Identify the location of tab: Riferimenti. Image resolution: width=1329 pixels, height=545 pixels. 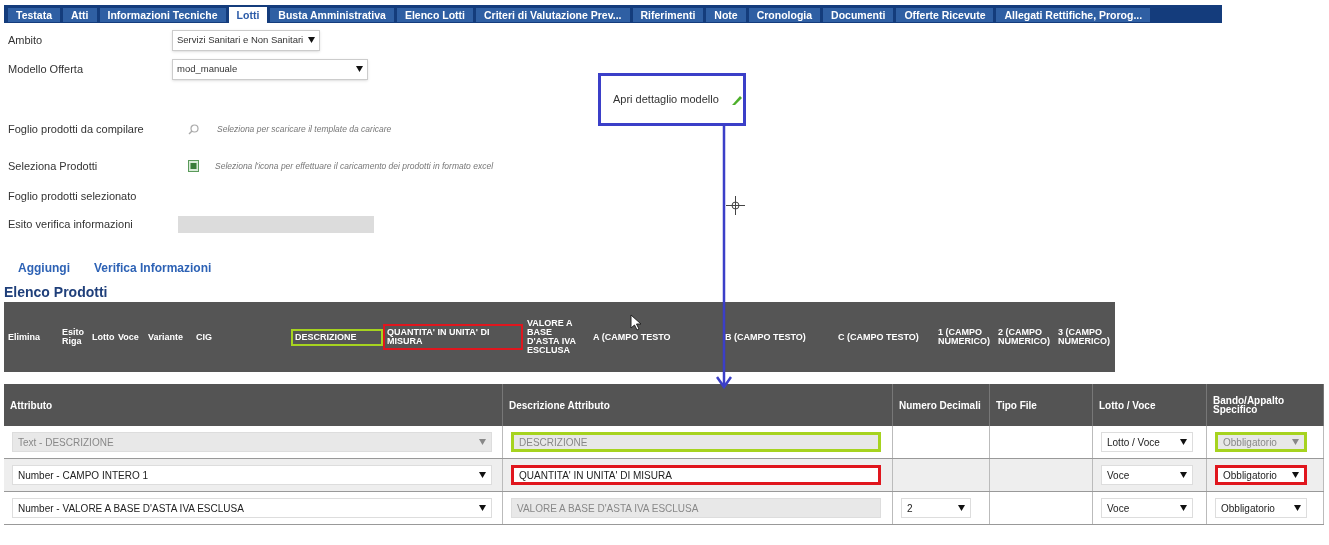
(668, 15).